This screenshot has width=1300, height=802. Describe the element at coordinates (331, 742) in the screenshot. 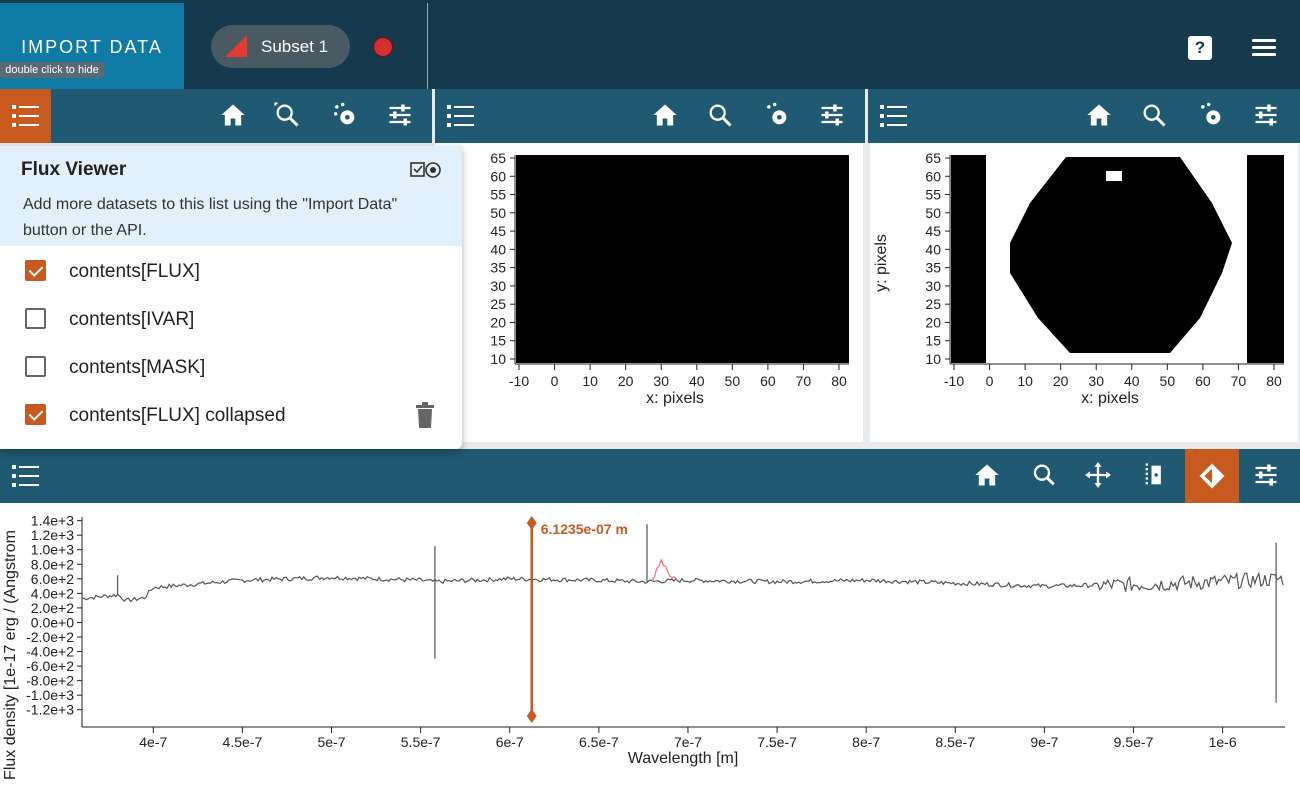

I see `x-tick-label: 5e-7` at that location.